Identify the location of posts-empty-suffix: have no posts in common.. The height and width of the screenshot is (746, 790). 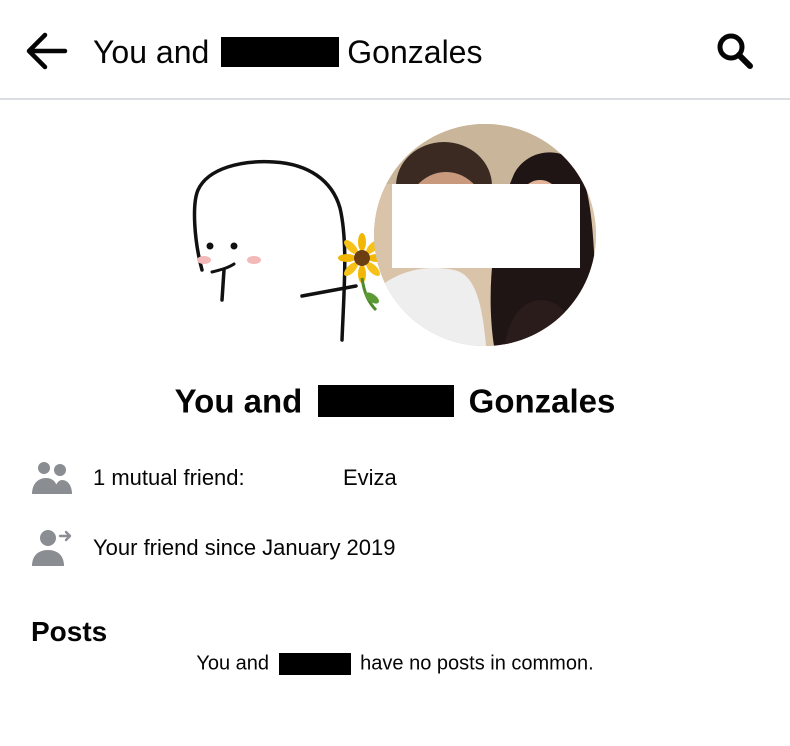
(477, 663).